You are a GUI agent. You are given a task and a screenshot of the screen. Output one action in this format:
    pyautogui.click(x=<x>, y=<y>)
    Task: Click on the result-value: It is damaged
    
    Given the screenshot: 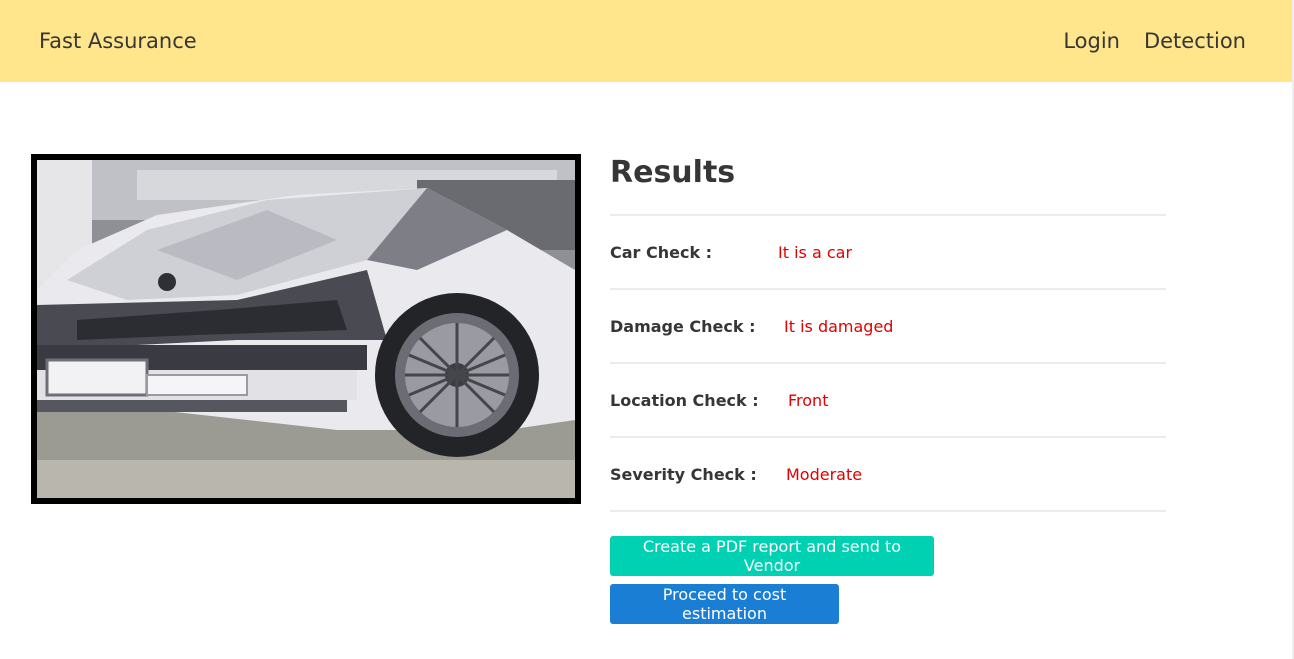 What is the action you would take?
    pyautogui.click(x=839, y=326)
    